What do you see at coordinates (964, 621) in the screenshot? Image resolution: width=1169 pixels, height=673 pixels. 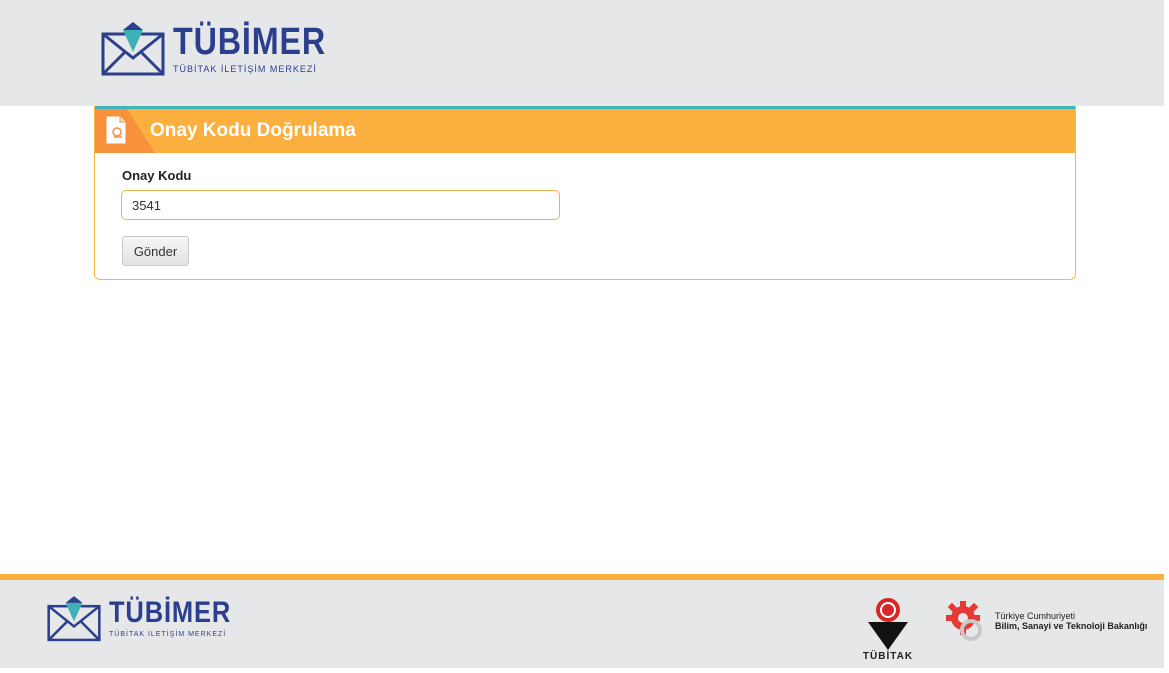 I see `gear-logo` at bounding box center [964, 621].